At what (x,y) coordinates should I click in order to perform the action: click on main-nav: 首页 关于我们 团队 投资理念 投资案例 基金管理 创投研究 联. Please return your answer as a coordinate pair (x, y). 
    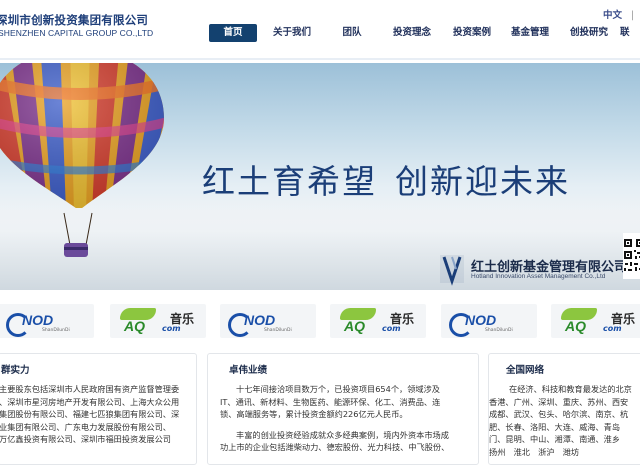
    Looking at the image, I should click on (320, 34).